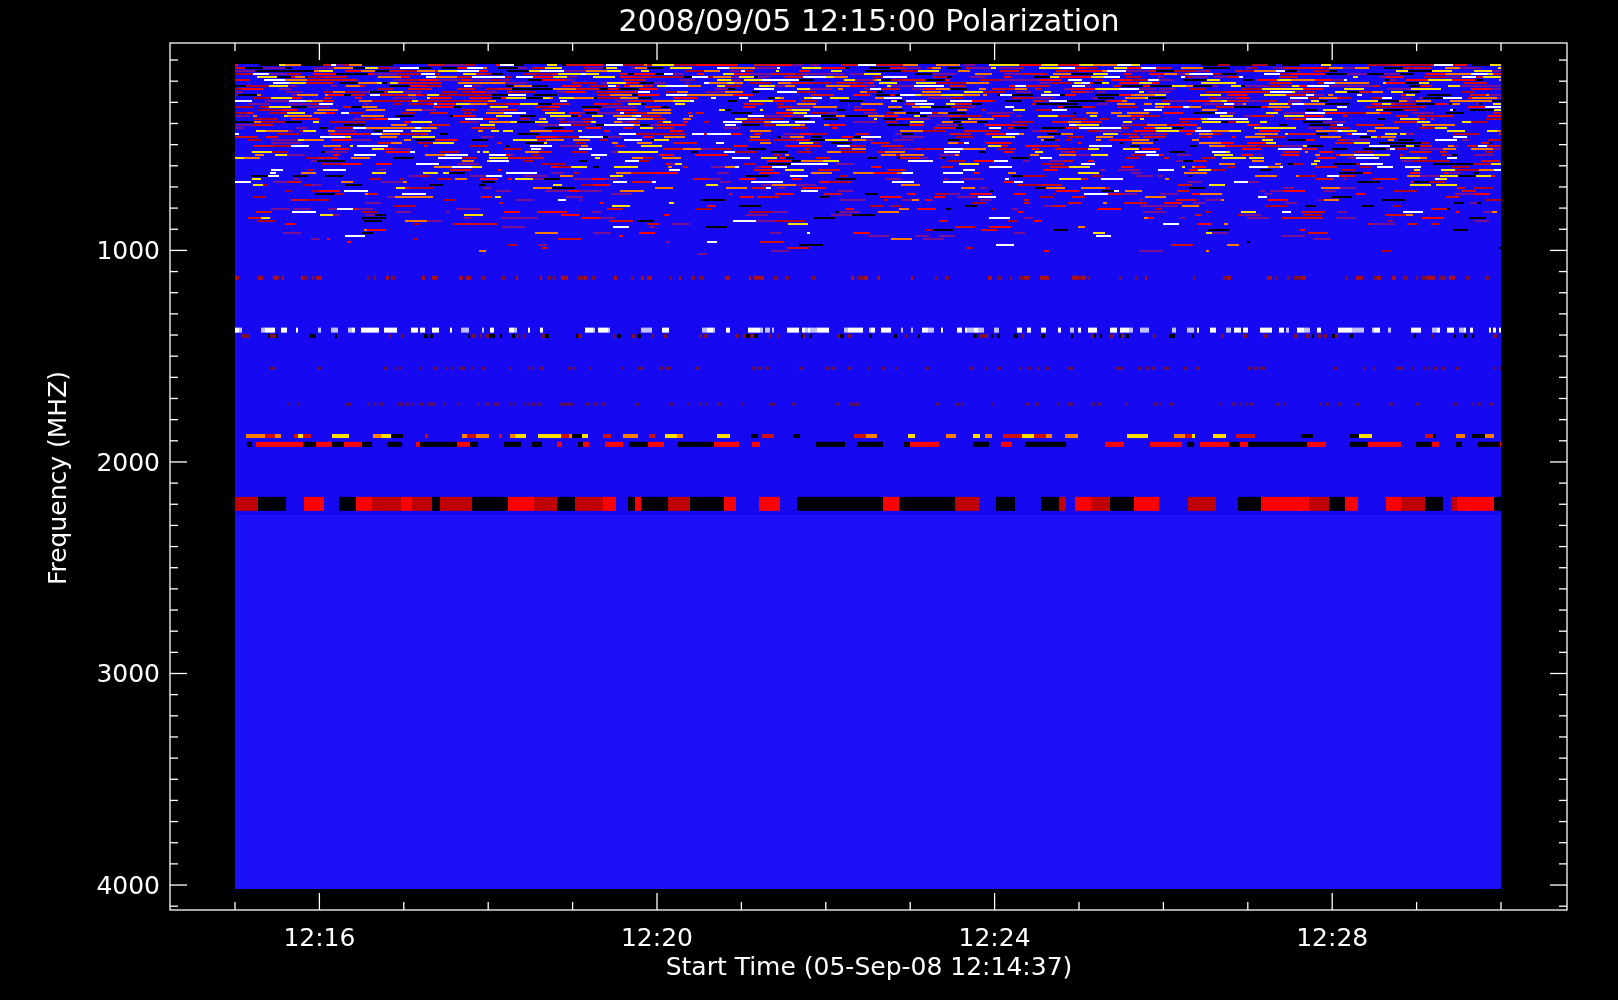  What do you see at coordinates (128, 886) in the screenshot?
I see `y-tick-label: 4000` at bounding box center [128, 886].